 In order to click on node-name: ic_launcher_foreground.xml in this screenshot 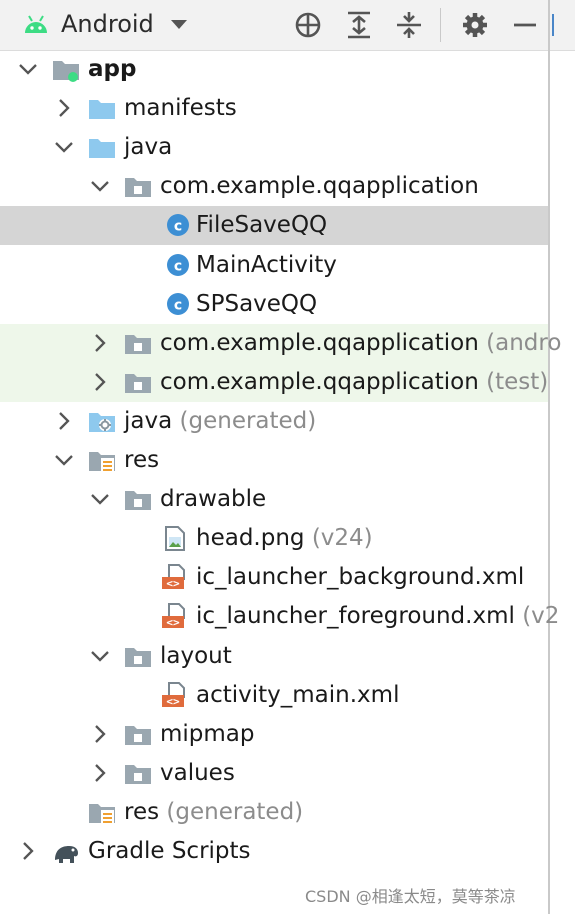, I will do `click(355, 616)`.